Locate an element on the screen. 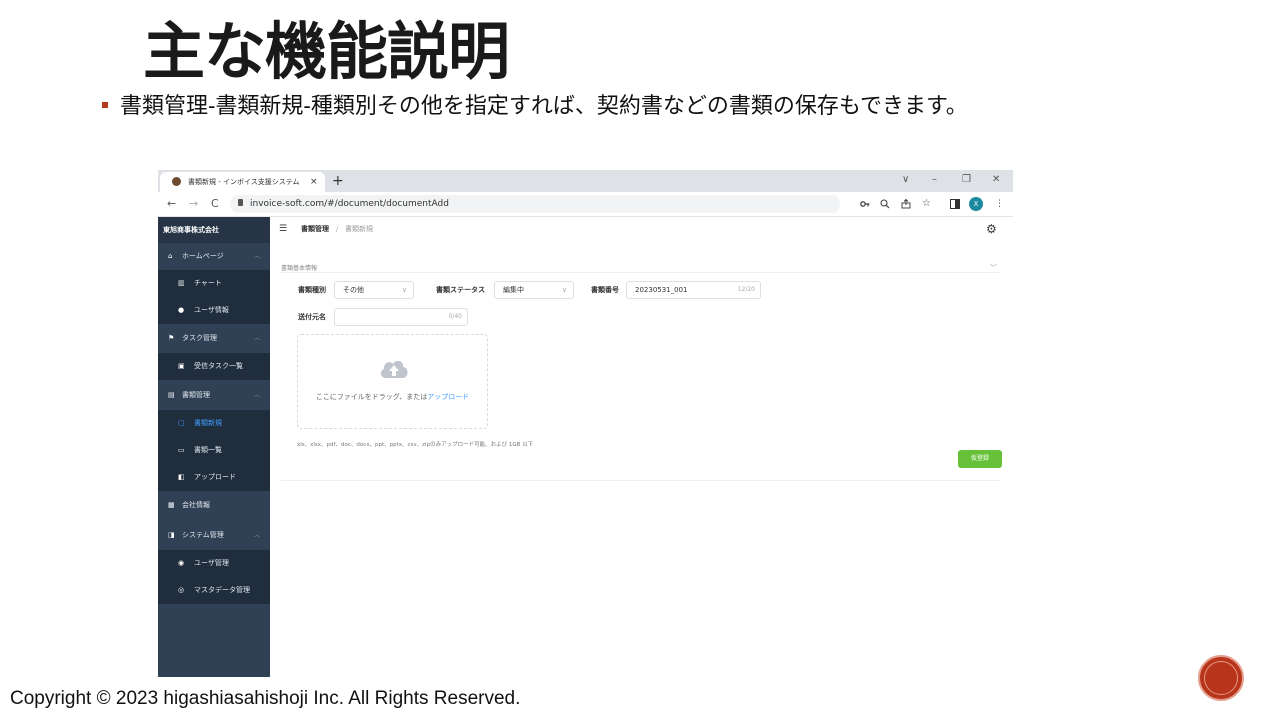 The width and height of the screenshot is (1280, 720). company-logo-seal is located at coordinates (1221, 678).